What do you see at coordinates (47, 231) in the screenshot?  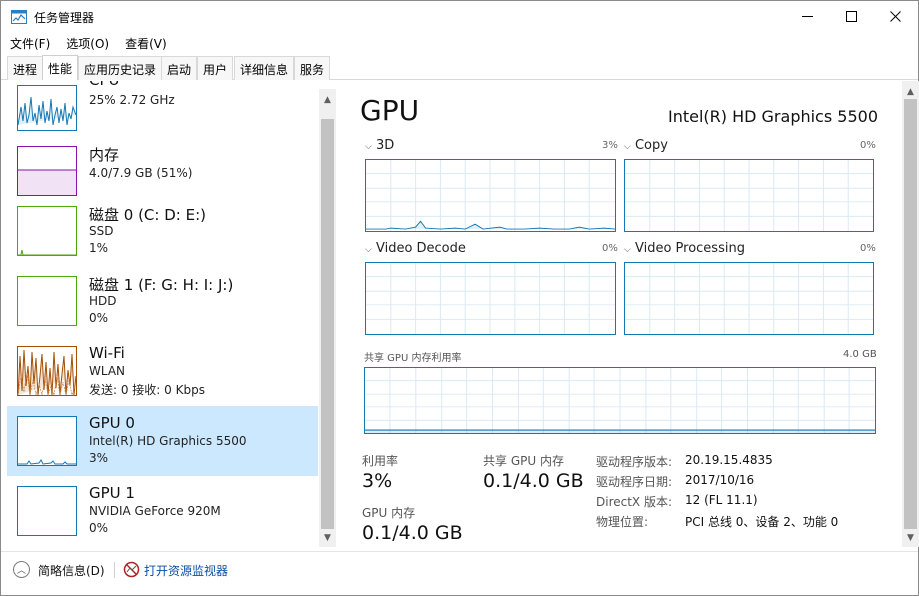 I see `disk-0-thumbnail-graph` at bounding box center [47, 231].